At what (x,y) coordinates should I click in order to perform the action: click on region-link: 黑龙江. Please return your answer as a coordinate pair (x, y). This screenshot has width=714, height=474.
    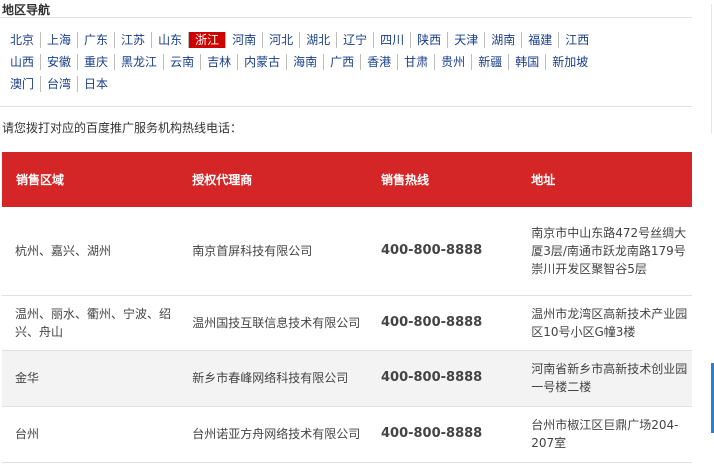
    Looking at the image, I should click on (140, 62).